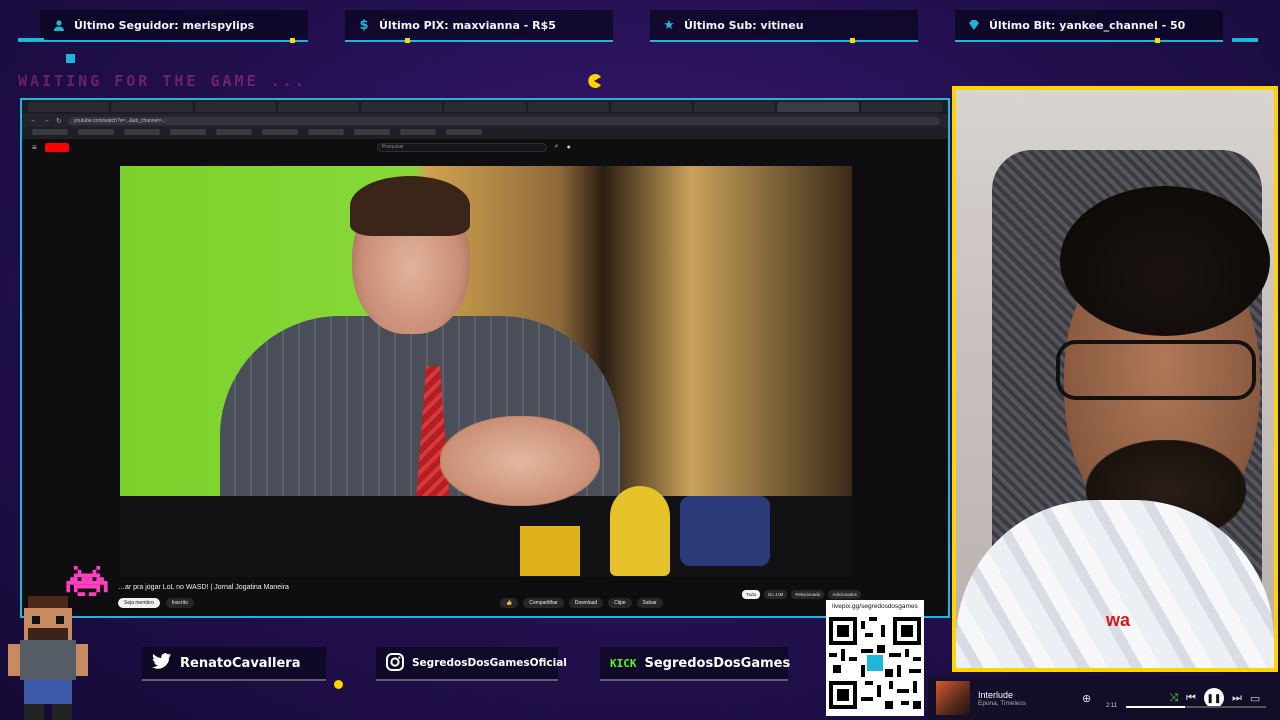  Describe the element at coordinates (48, 658) in the screenshot. I see `pixel-avatar-icon` at that location.